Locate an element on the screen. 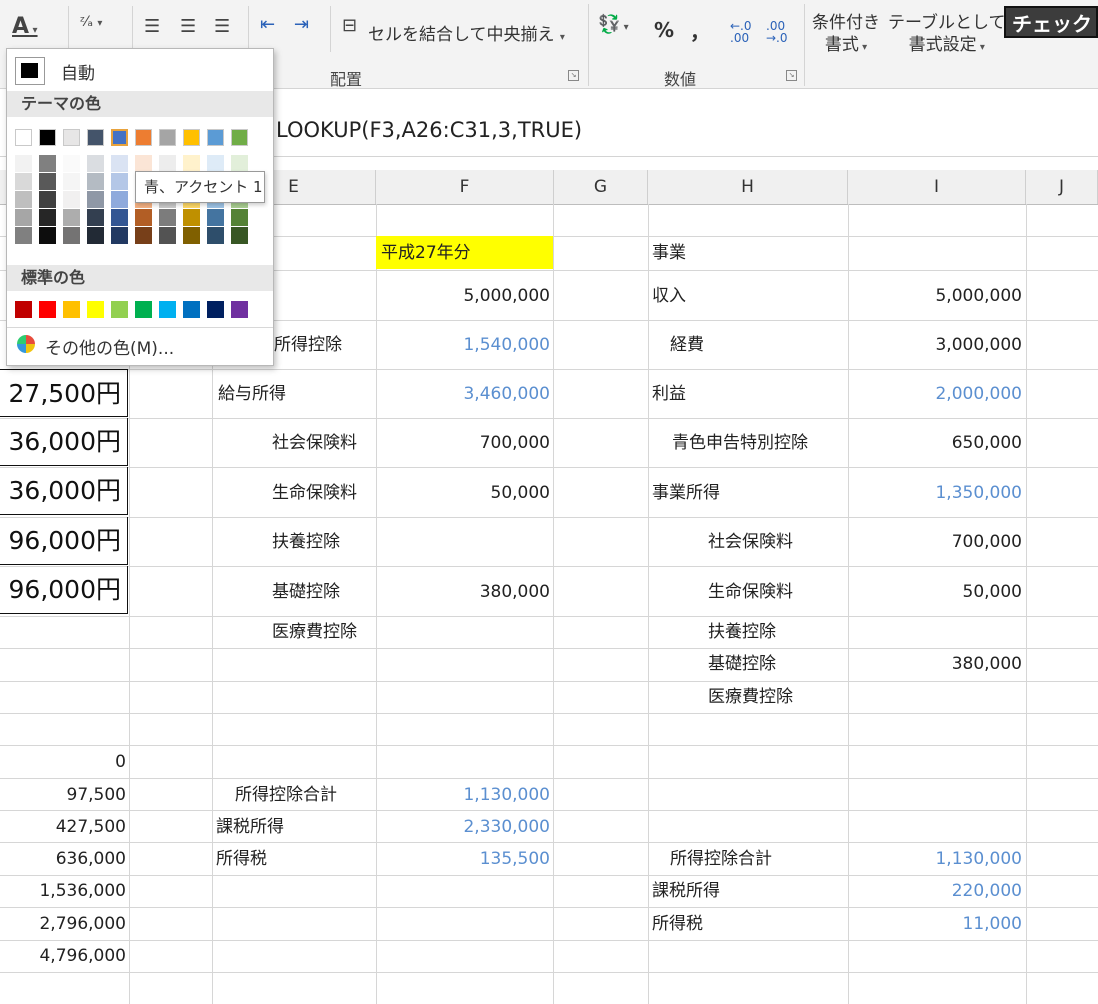 The height and width of the screenshot is (1004, 1098). income-tax-label-cell: 所得税 is located at coordinates (677, 924).